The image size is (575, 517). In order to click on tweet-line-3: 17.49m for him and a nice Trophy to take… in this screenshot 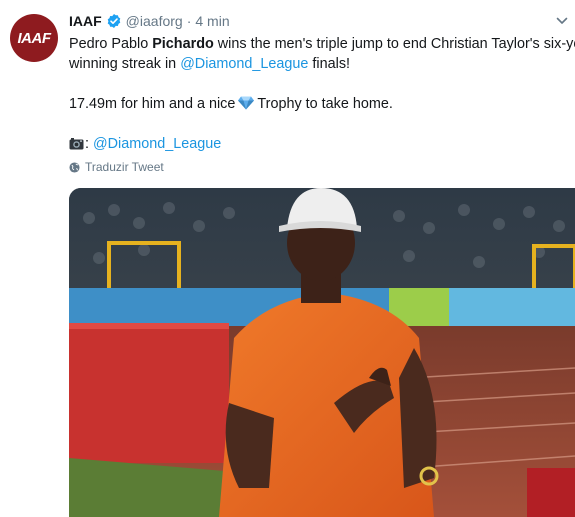, I will do `click(319, 104)`.